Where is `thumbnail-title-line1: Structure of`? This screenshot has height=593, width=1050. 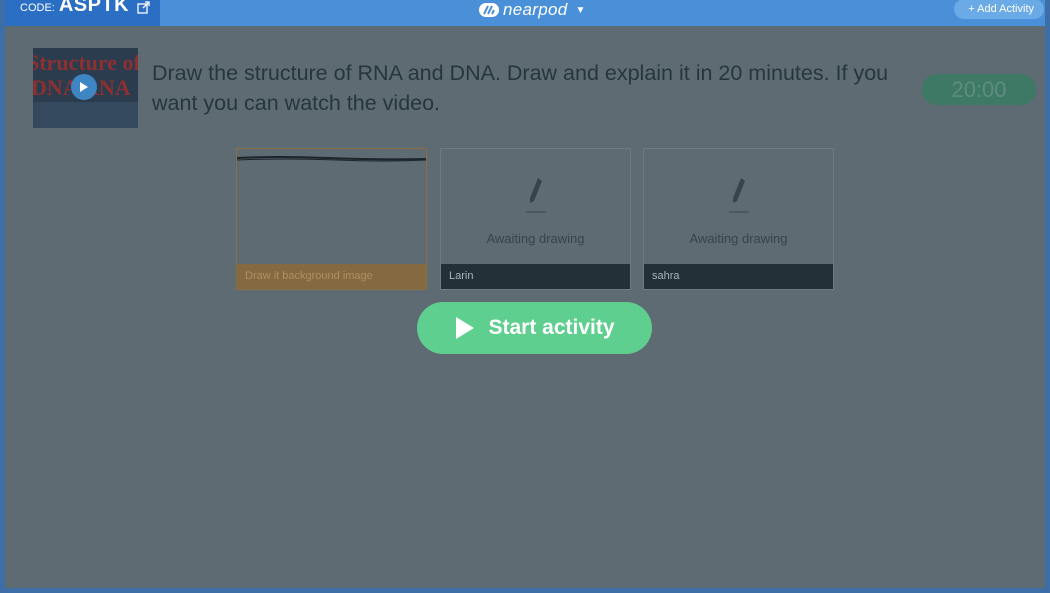
thumbnail-title-line1: Structure of is located at coordinates (85, 62).